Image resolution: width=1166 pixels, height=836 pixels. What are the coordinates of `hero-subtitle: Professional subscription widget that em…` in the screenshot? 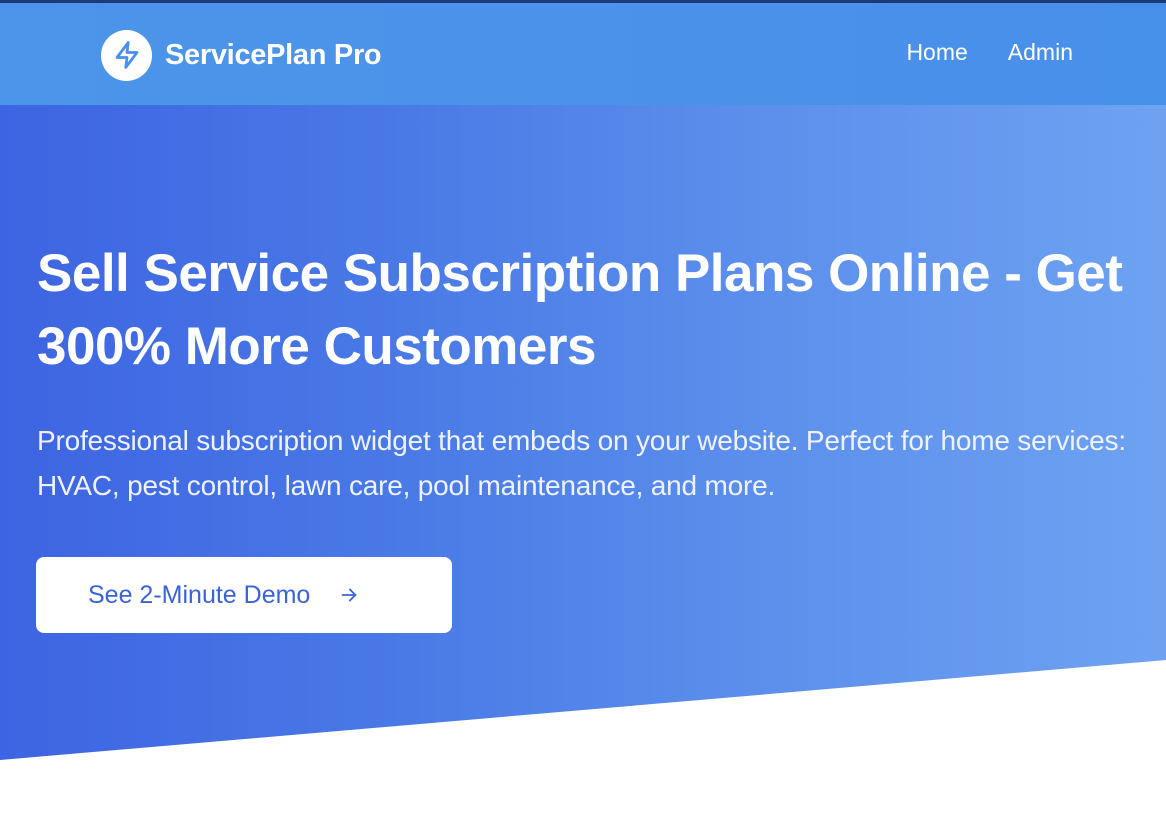 It's located at (581, 463).